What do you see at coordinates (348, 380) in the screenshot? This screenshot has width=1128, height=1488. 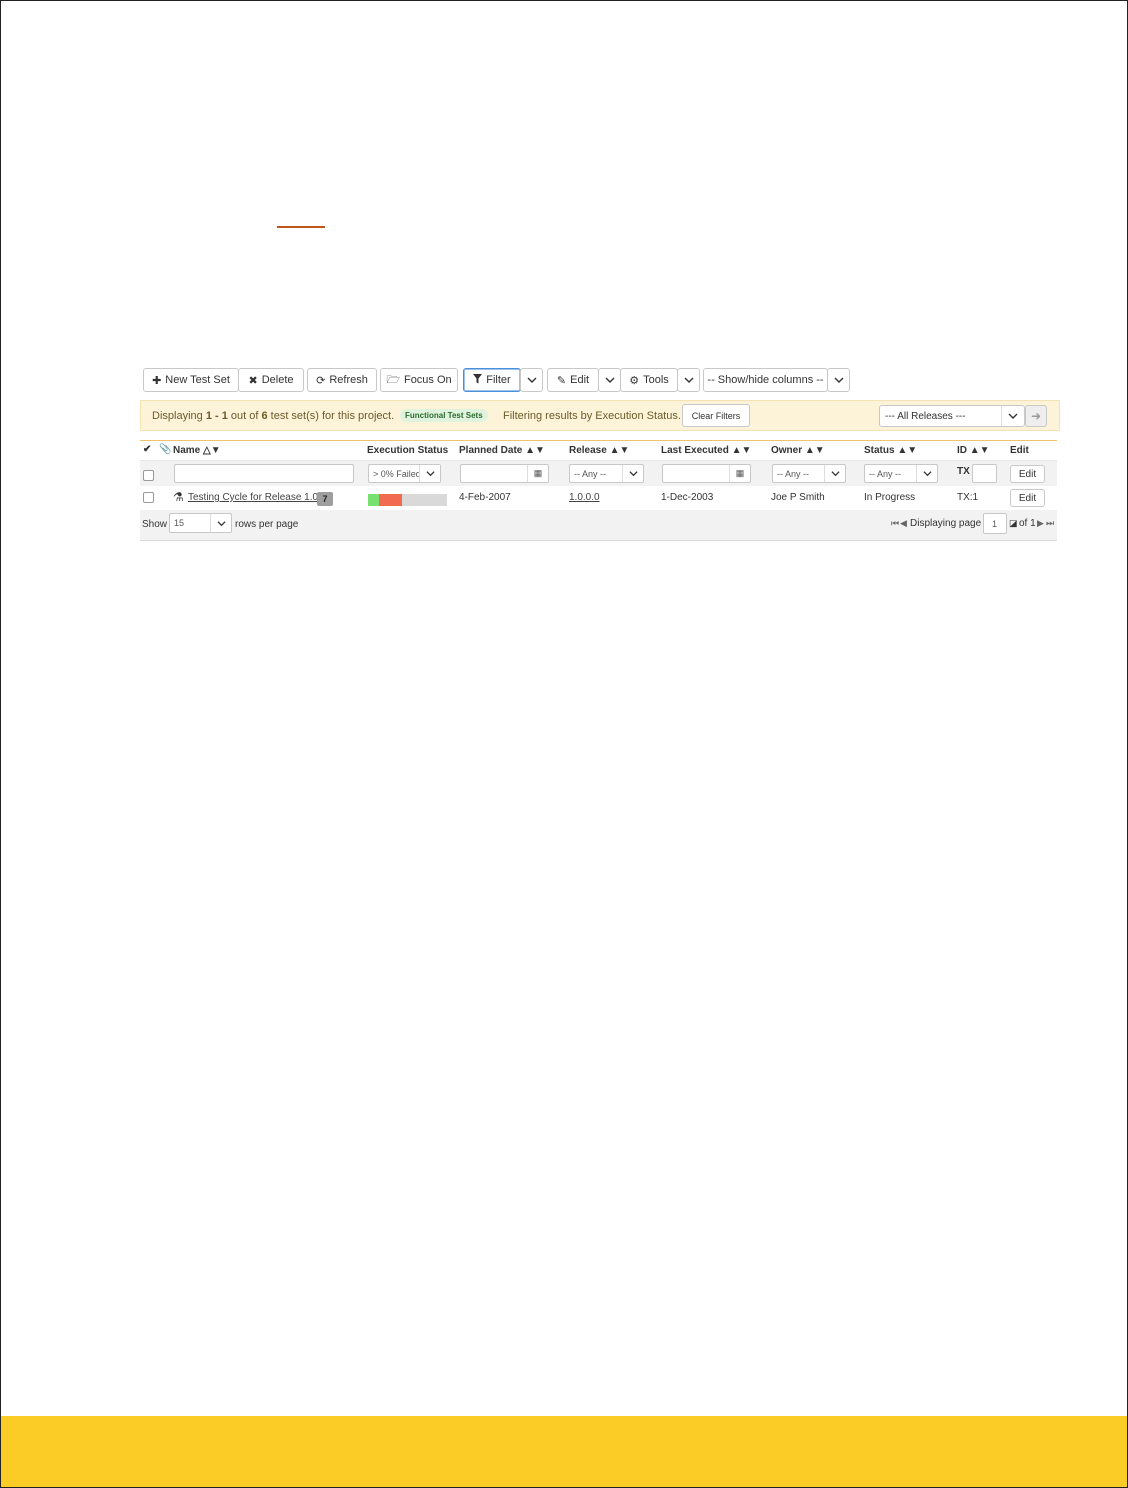 I see `refresh-label: Refresh` at bounding box center [348, 380].